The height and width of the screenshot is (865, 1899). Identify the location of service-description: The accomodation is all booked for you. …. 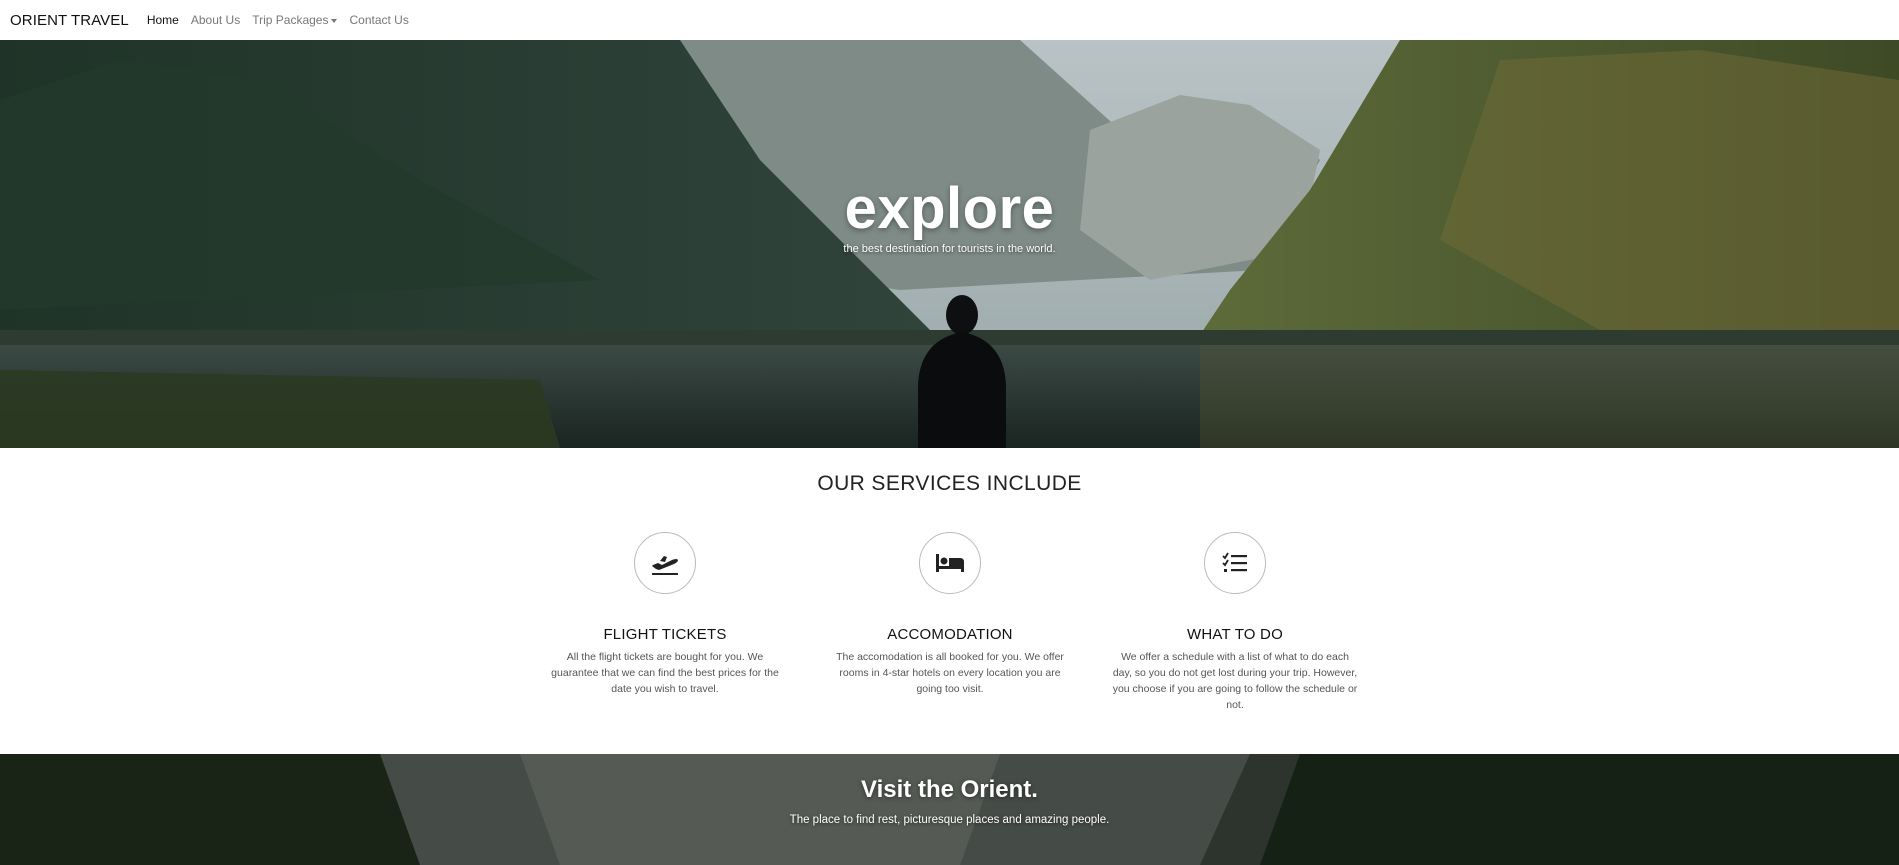
(950, 673).